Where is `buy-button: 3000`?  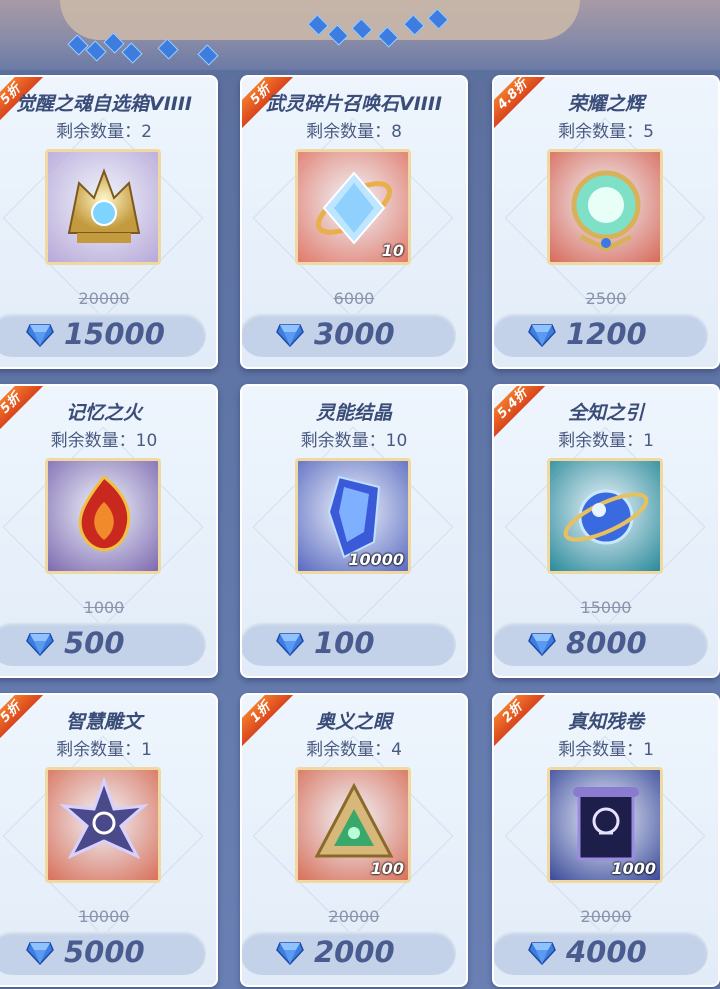
buy-button: 3000 is located at coordinates (349, 335).